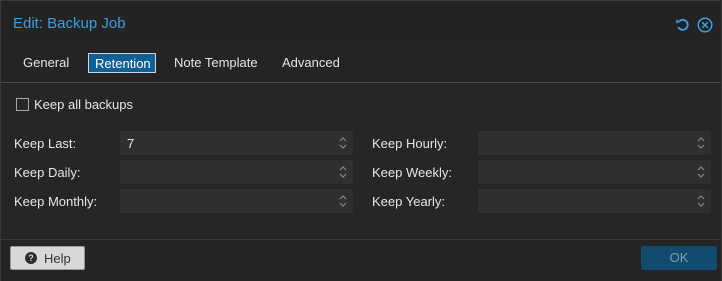 Image resolution: width=722 pixels, height=281 pixels. Describe the element at coordinates (311, 63) in the screenshot. I see `tab-advanced: Advanced` at that location.